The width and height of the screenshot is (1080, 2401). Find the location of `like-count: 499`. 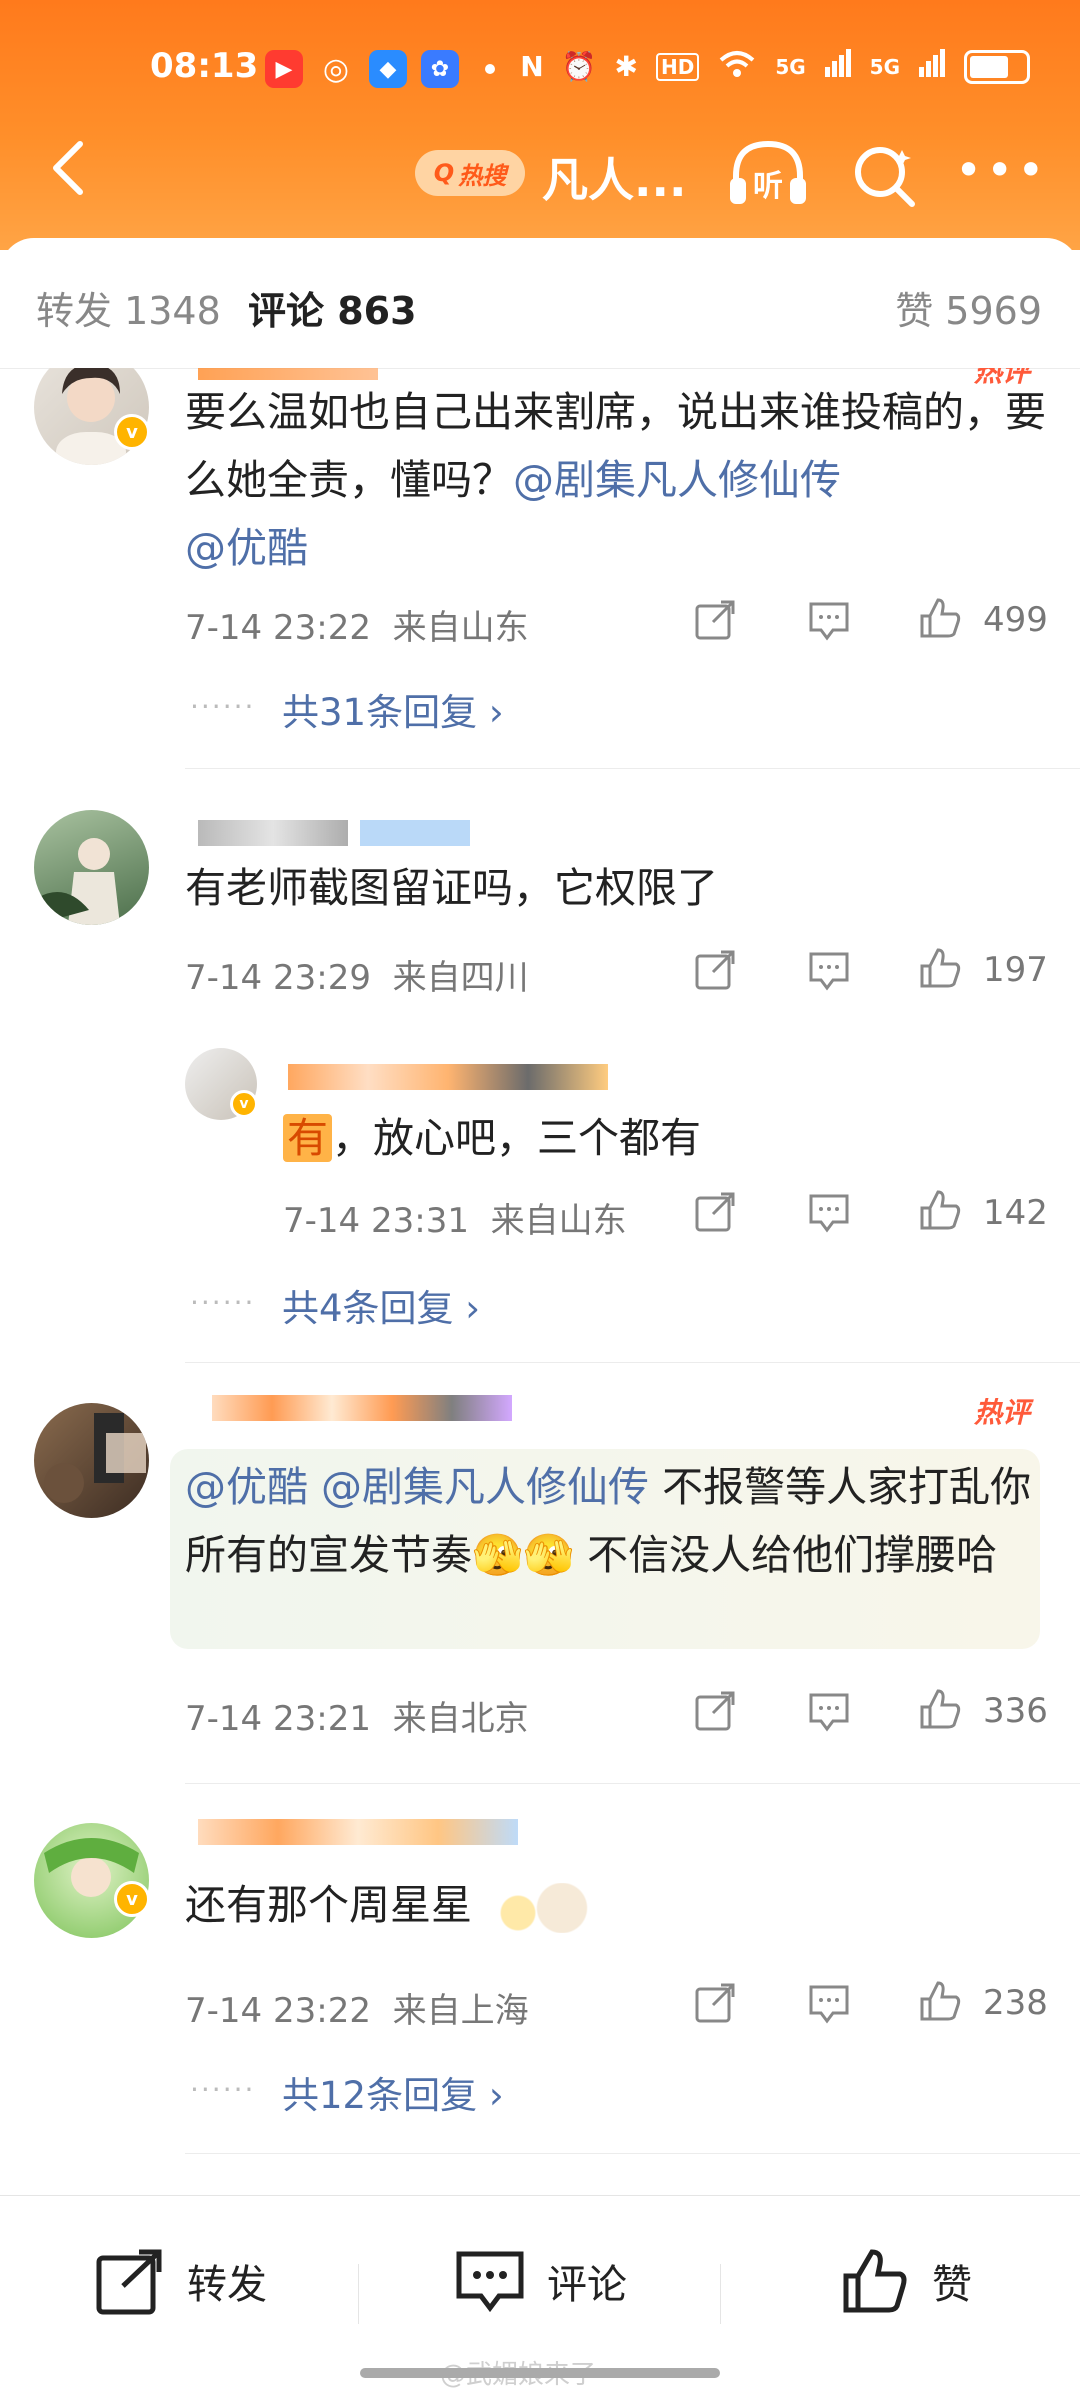

like-count: 499 is located at coordinates (1015, 620).